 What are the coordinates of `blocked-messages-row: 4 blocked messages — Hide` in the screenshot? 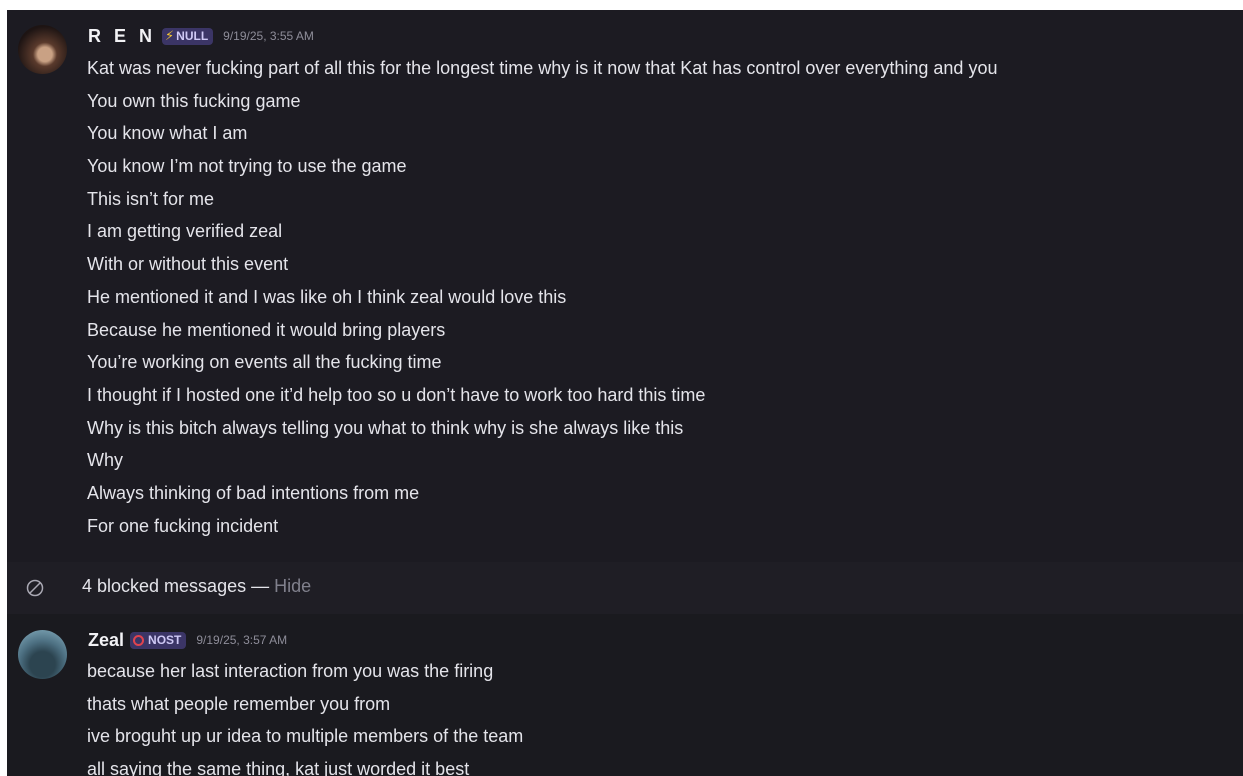 It's located at (625, 588).